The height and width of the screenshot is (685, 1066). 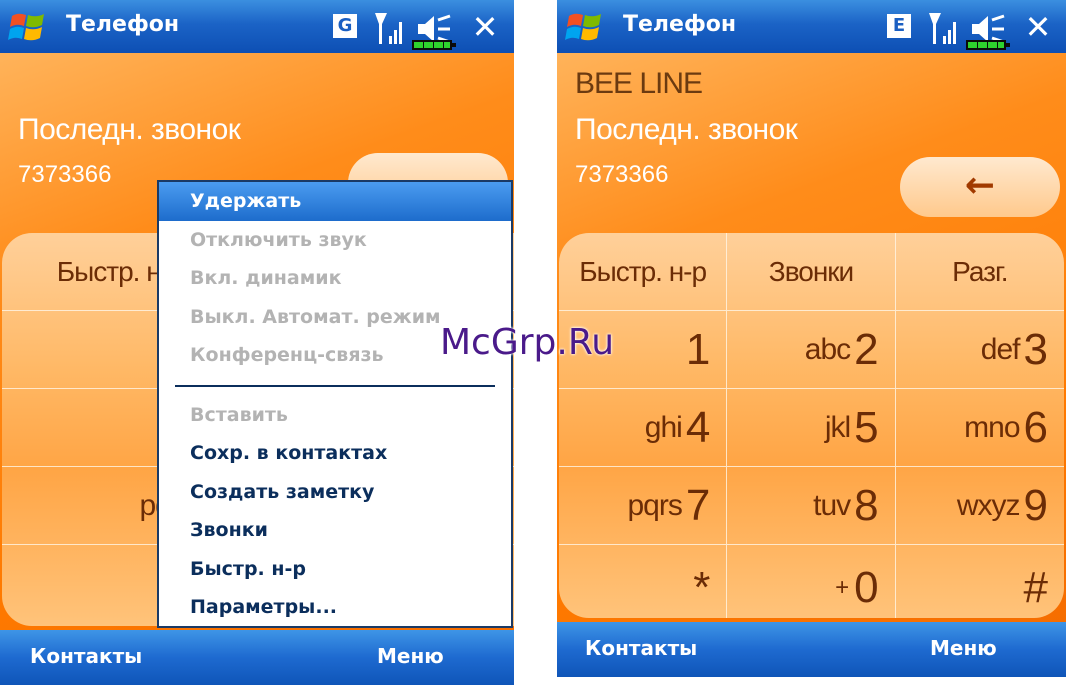 What do you see at coordinates (335, 492) in the screenshot?
I see `menu-item-create-note: Создать заметку` at bounding box center [335, 492].